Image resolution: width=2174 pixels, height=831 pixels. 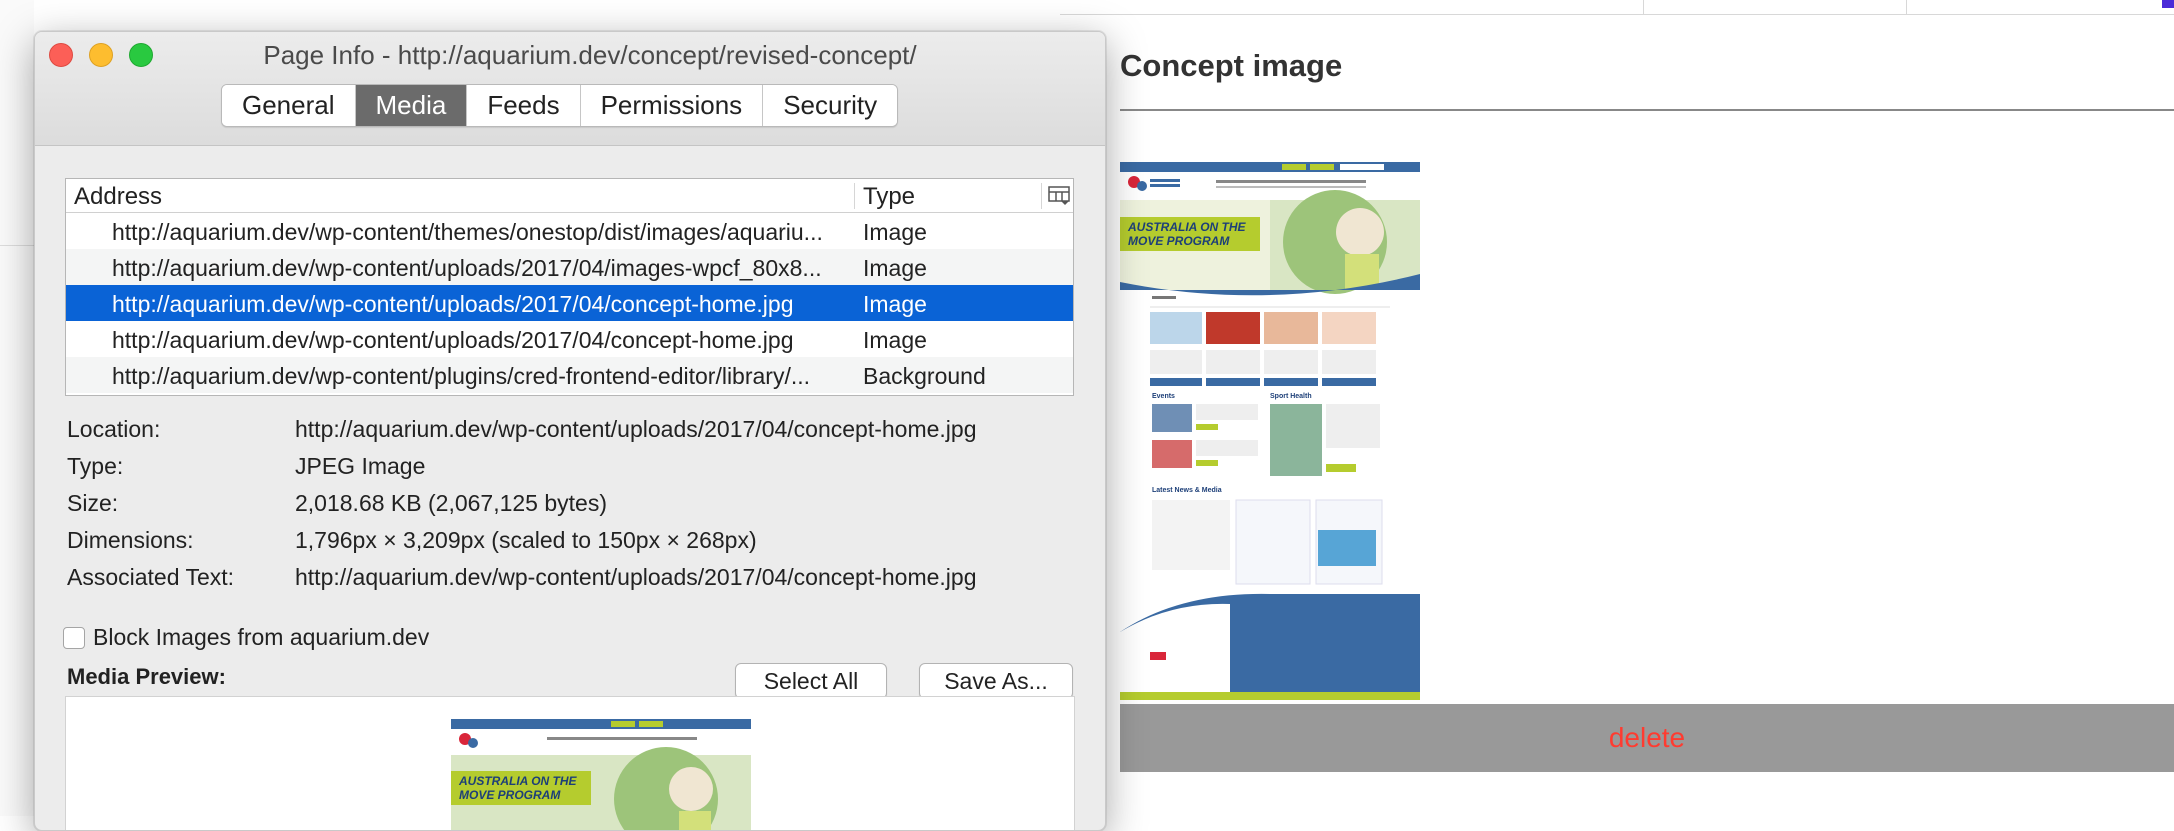 What do you see at coordinates (118, 197) in the screenshot?
I see `address-column-header: Address` at bounding box center [118, 197].